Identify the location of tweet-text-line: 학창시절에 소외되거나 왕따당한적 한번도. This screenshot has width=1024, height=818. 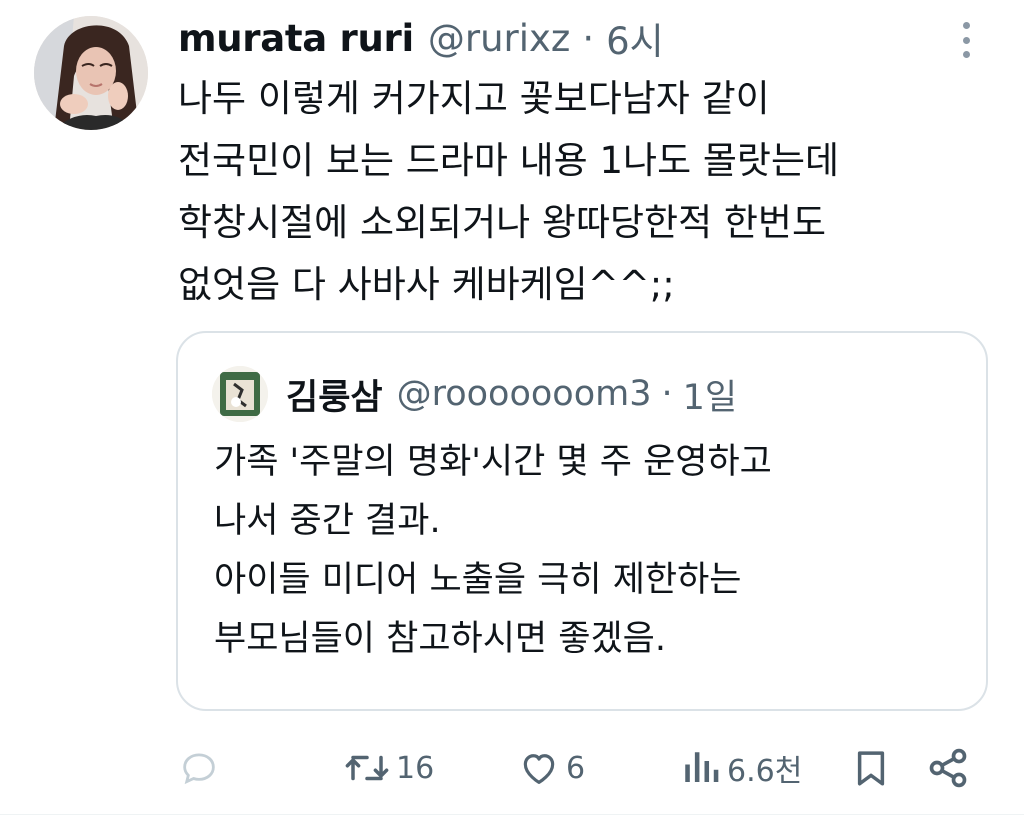
(502, 222).